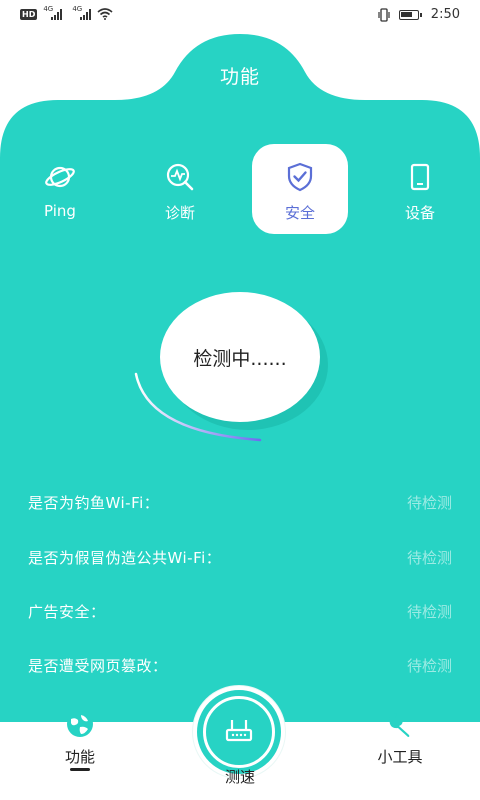 Image resolution: width=480 pixels, height=800 pixels. Describe the element at coordinates (94, 503) in the screenshot. I see `check-question: 是否为钓鱼Wi-Fi：` at that location.